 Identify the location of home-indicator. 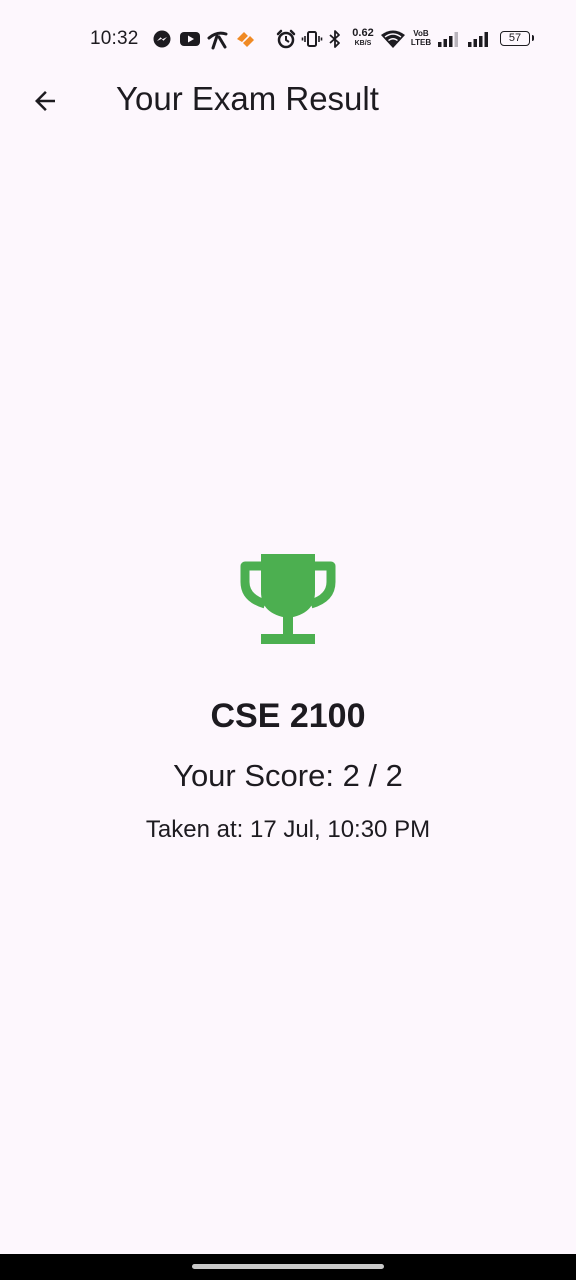
(288, 1266).